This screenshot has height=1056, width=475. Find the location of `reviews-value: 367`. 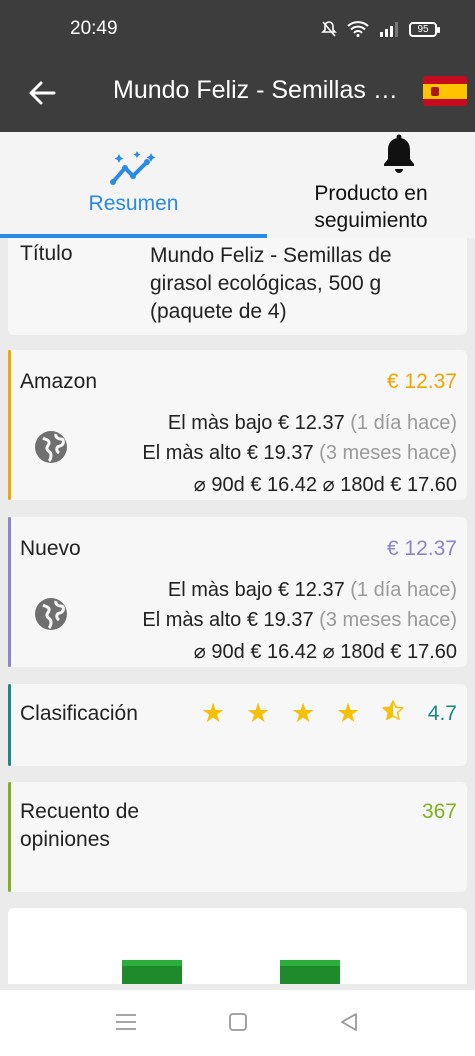

reviews-value: 367 is located at coordinates (439, 811).